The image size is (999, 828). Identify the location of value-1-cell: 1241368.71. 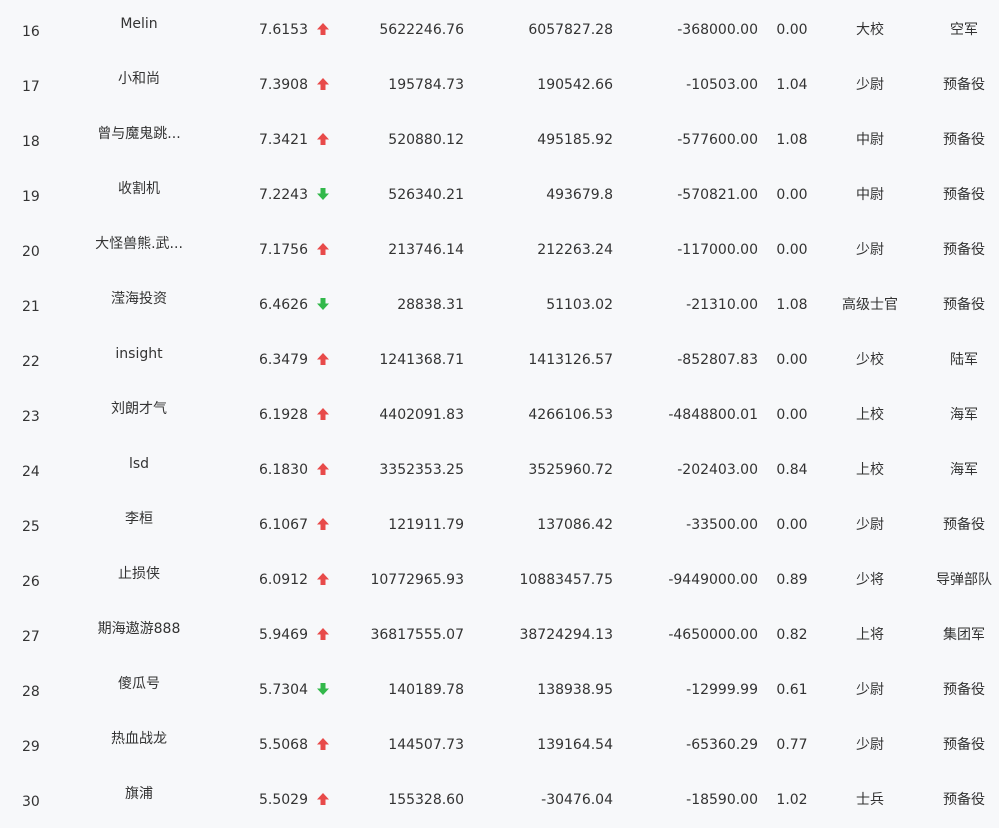
(421, 360).